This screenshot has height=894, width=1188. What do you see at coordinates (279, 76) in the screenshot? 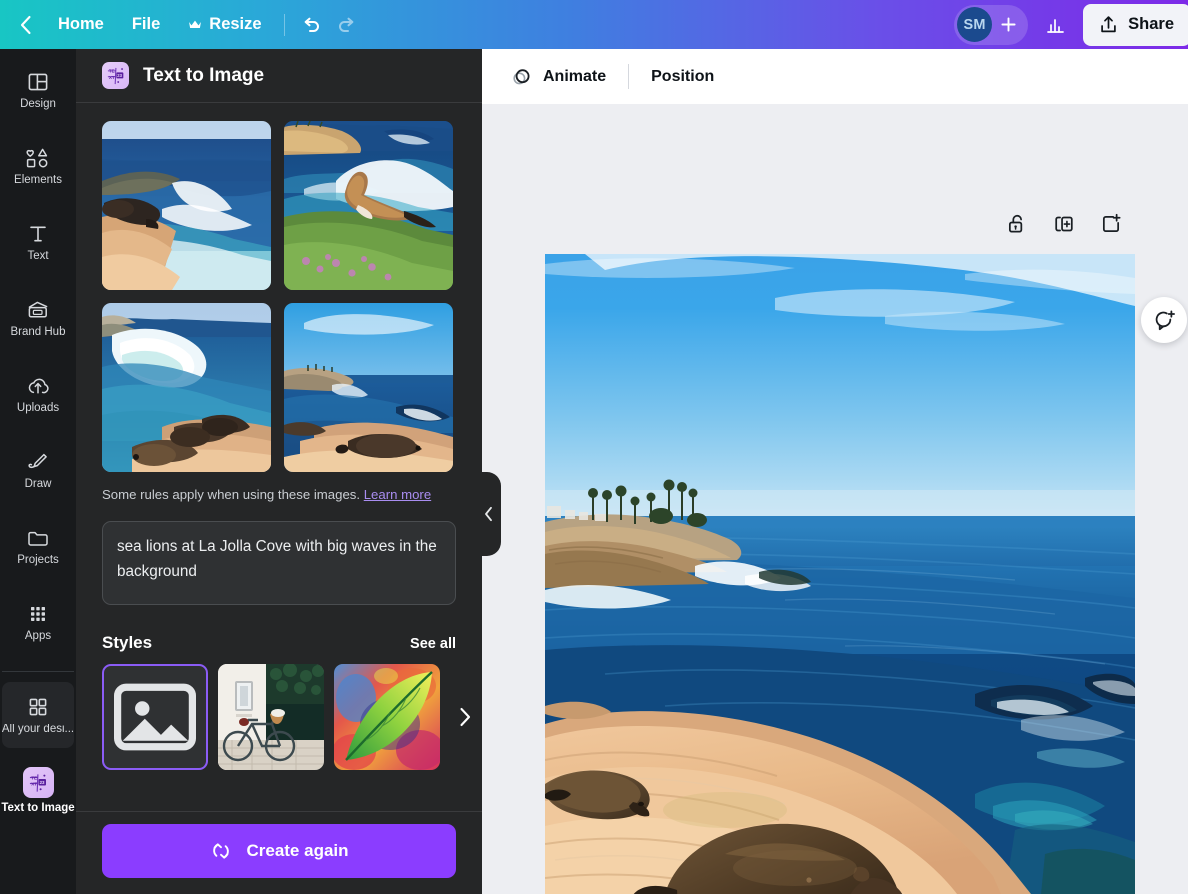
I see `panel-header: TE XT 23 Text to Image` at bounding box center [279, 76].